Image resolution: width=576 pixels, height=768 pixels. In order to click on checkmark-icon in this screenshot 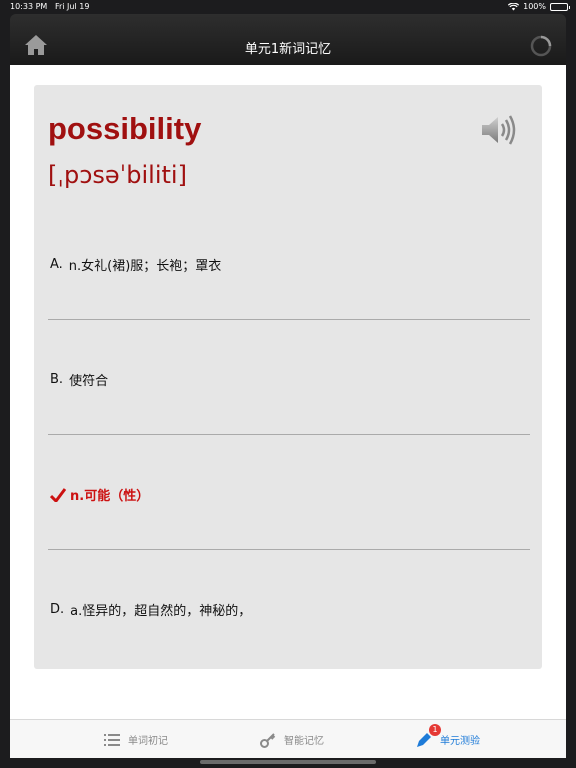, I will do `click(58, 494)`.